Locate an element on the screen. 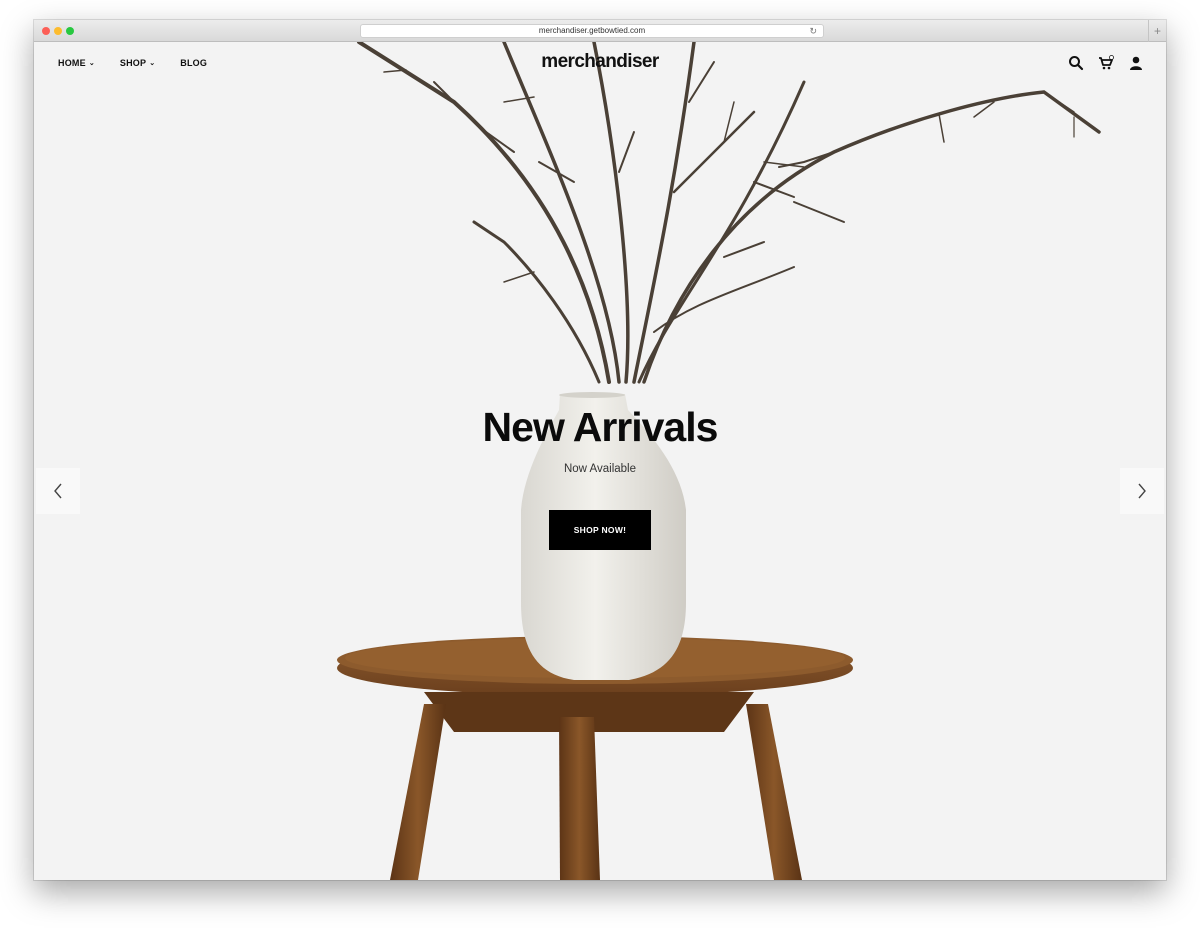  cart-icon is located at coordinates (1106, 63).